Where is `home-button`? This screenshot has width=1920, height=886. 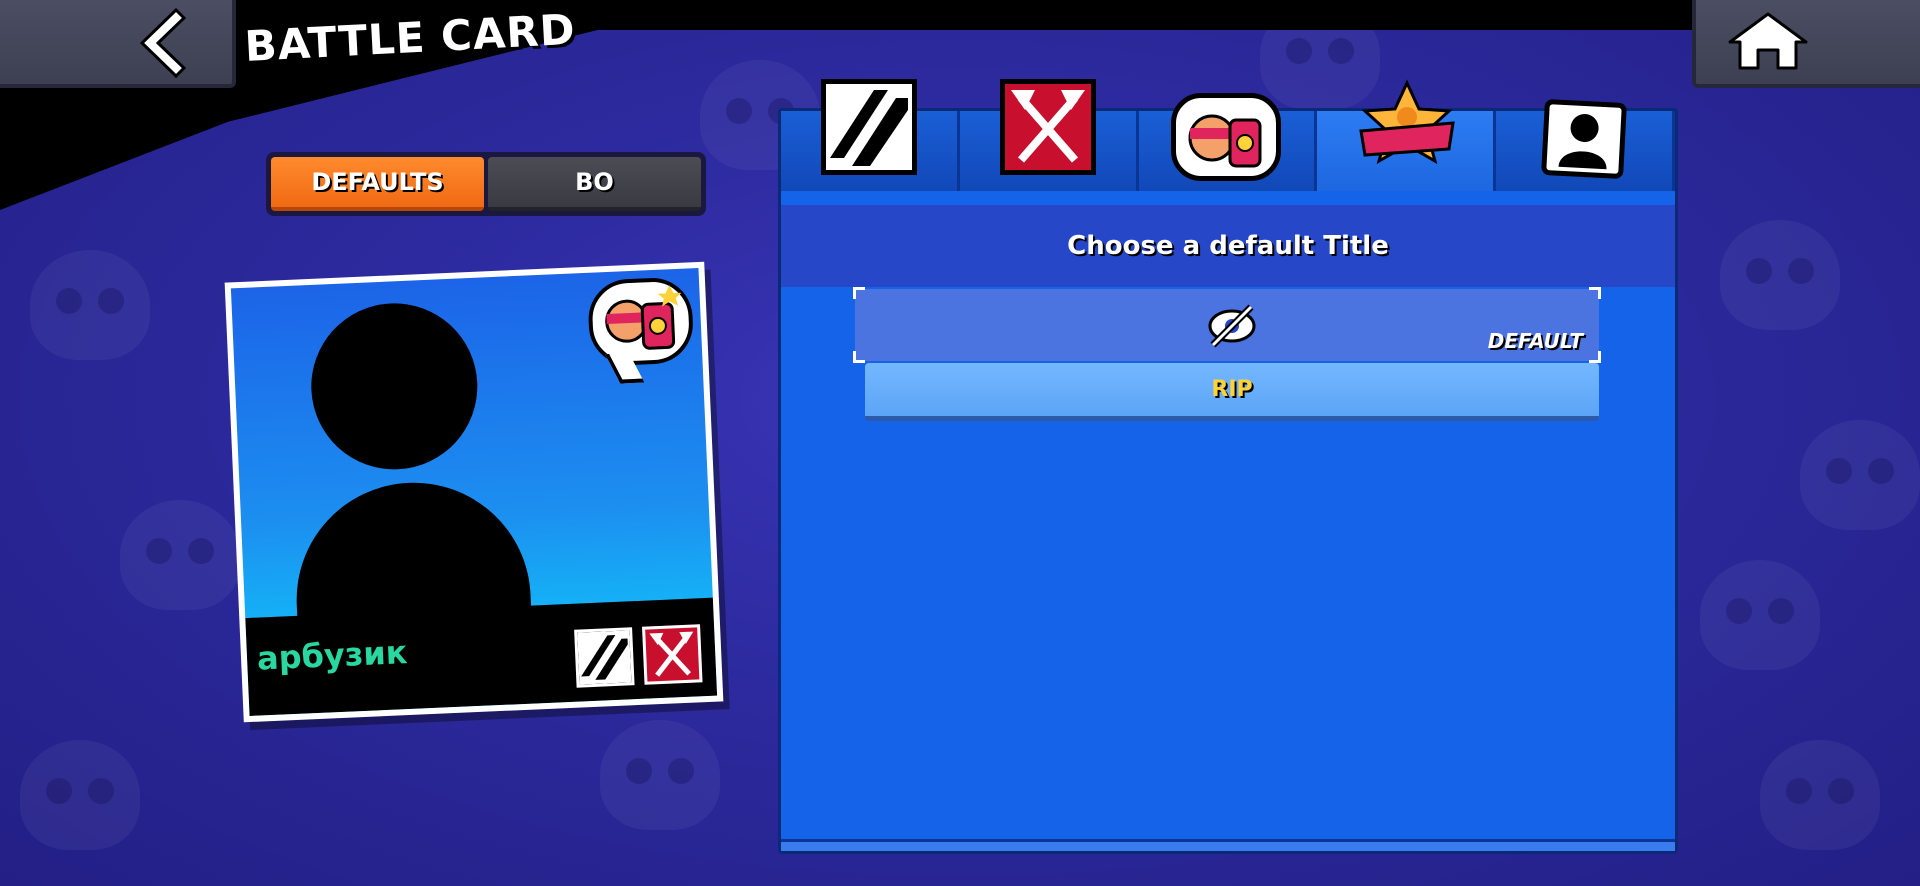 home-button is located at coordinates (1806, 44).